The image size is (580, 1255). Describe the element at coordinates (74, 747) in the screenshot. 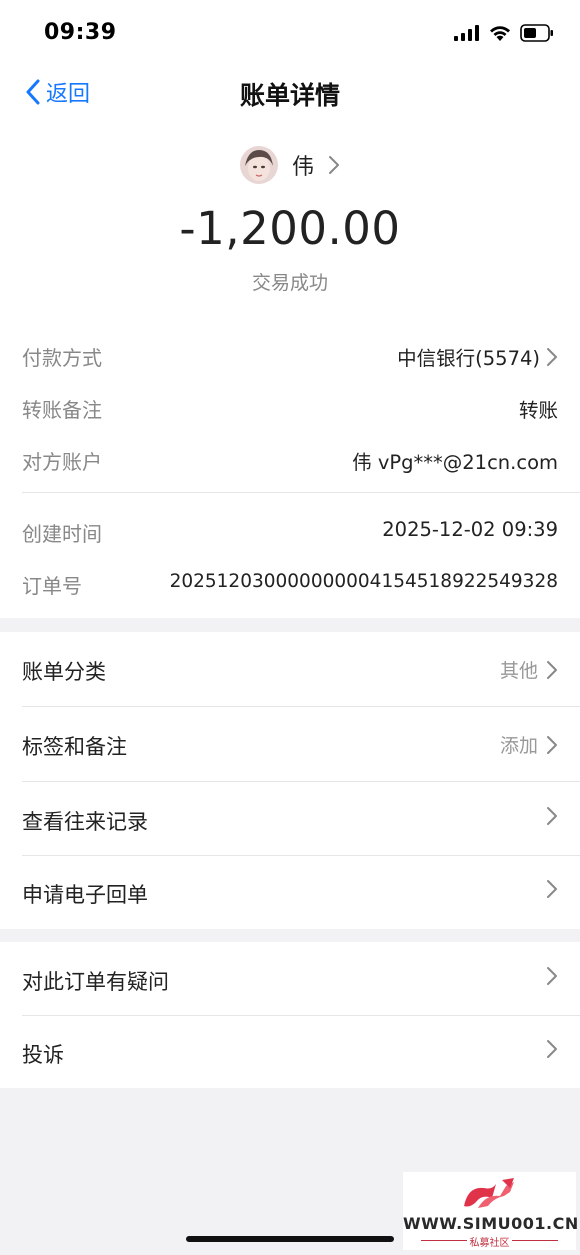

I see `tags-notes-label: 标签和备注` at that location.